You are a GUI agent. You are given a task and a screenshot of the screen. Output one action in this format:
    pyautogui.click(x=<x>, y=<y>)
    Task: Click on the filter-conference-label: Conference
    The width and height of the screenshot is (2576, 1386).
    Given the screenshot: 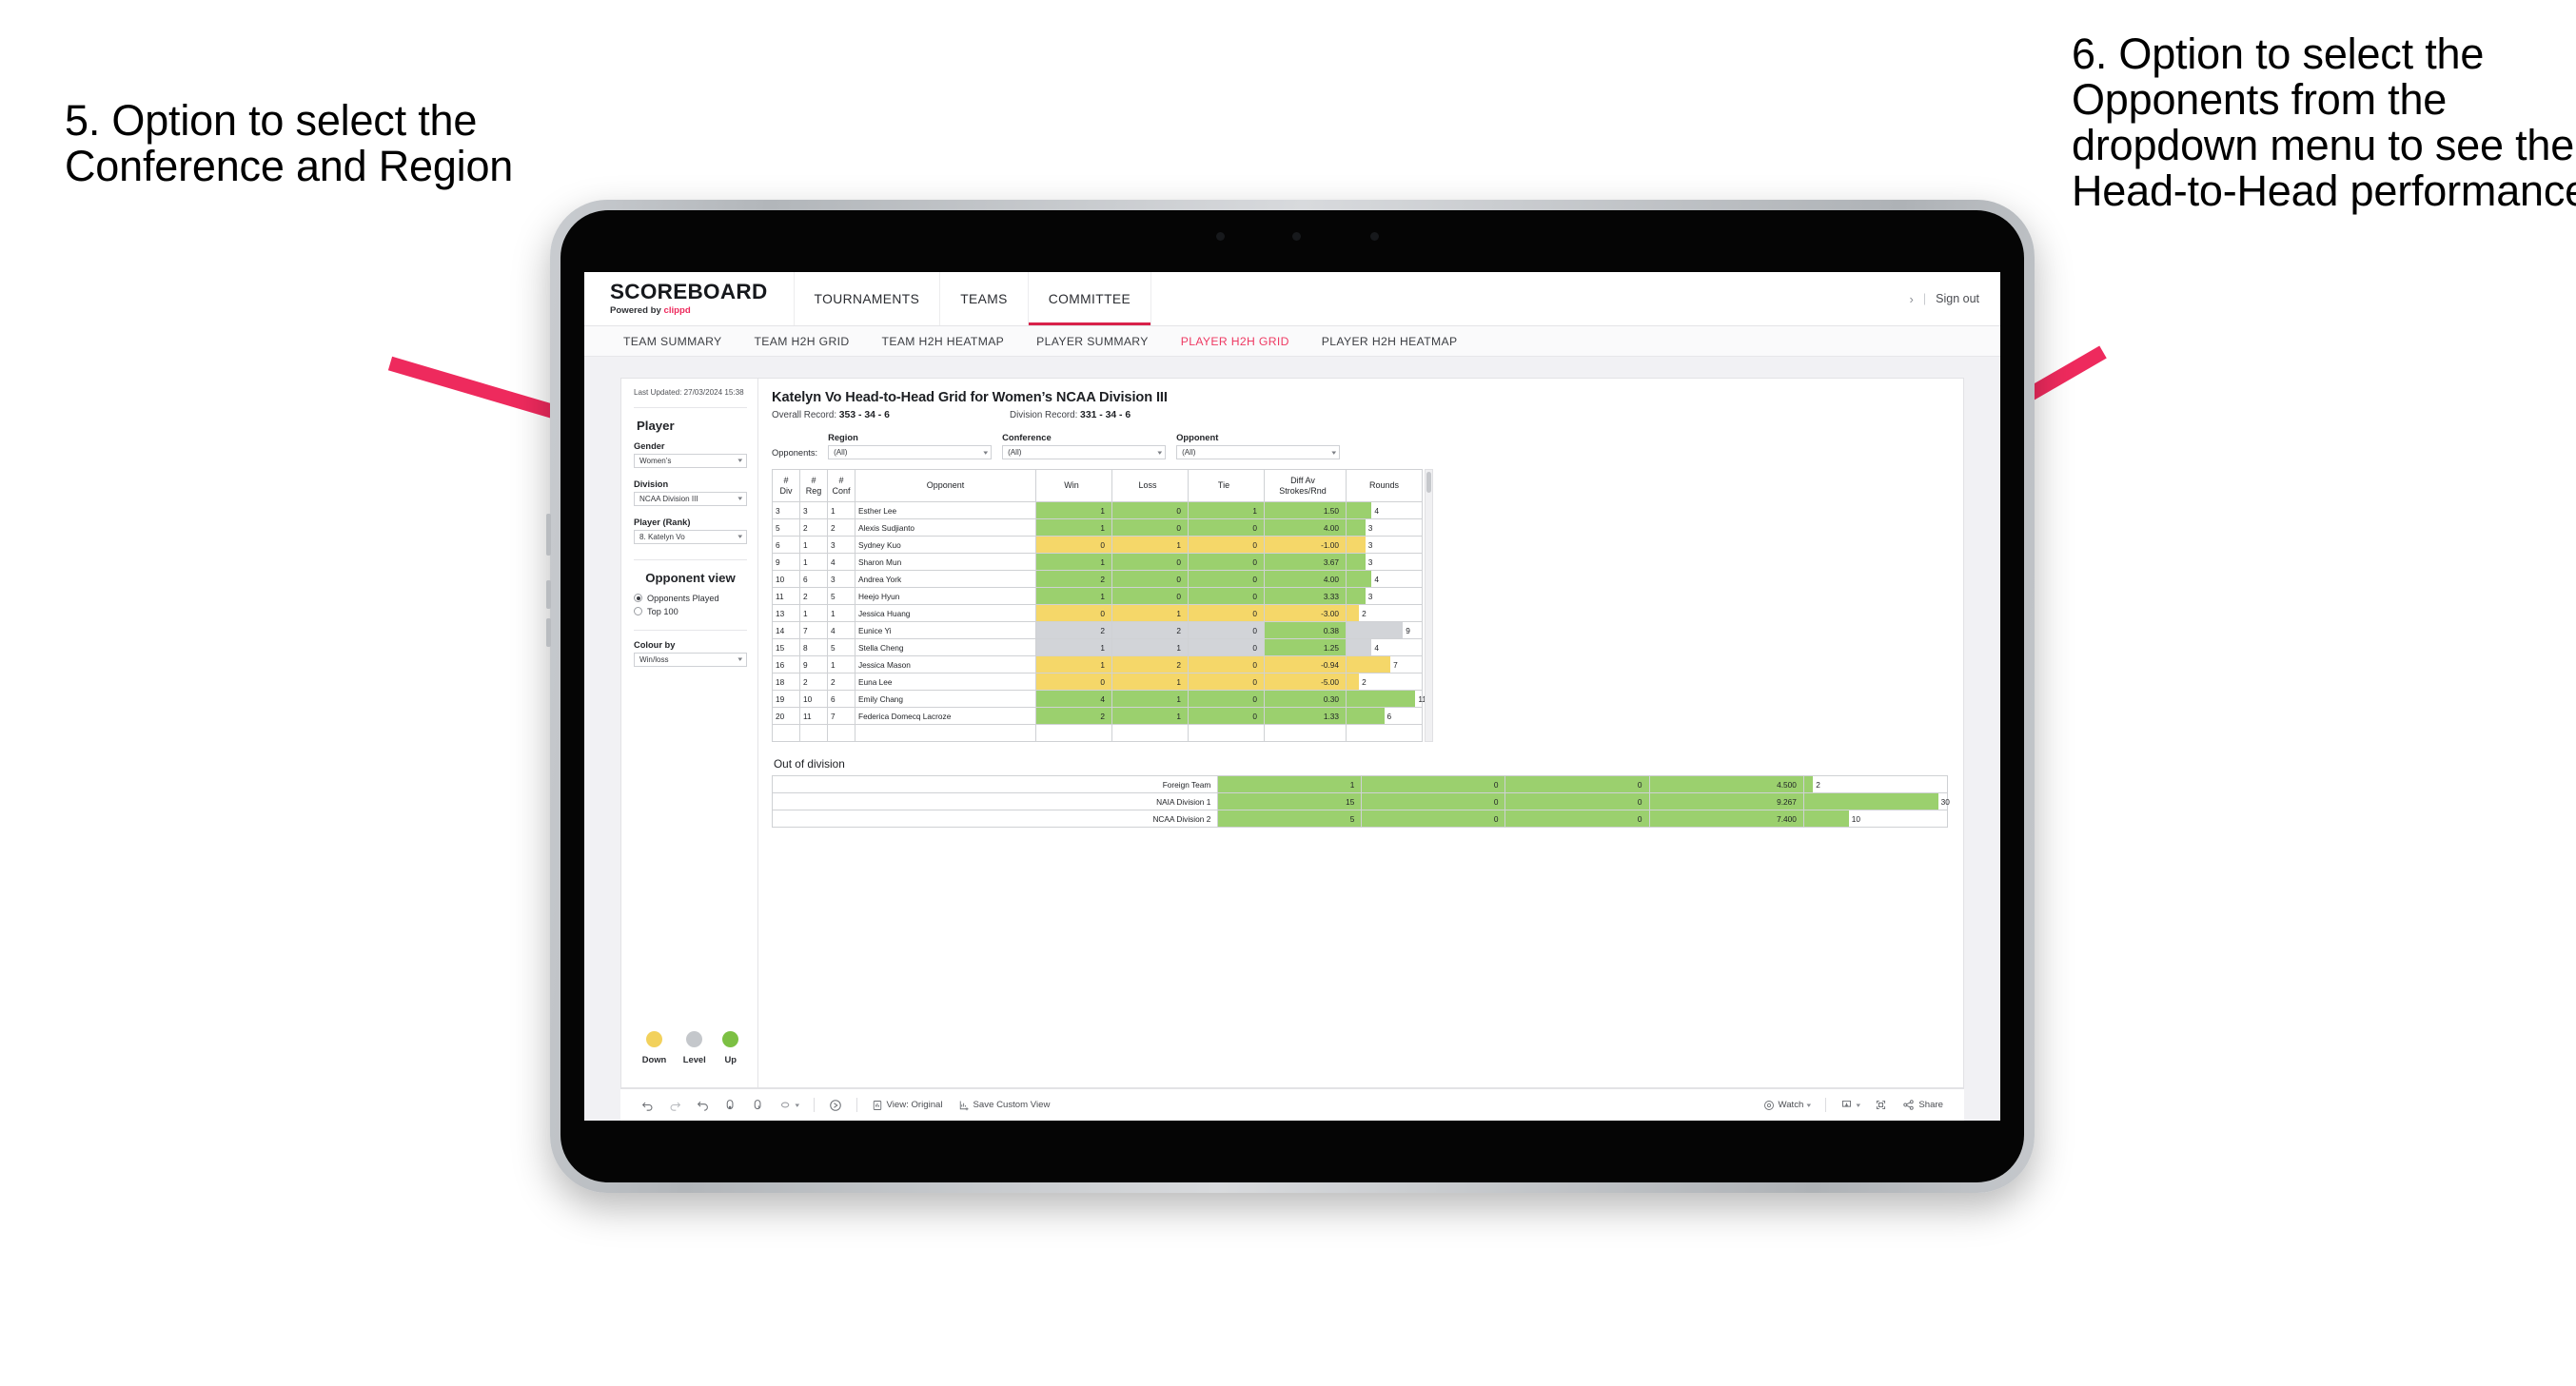 What is the action you would take?
    pyautogui.click(x=1027, y=437)
    